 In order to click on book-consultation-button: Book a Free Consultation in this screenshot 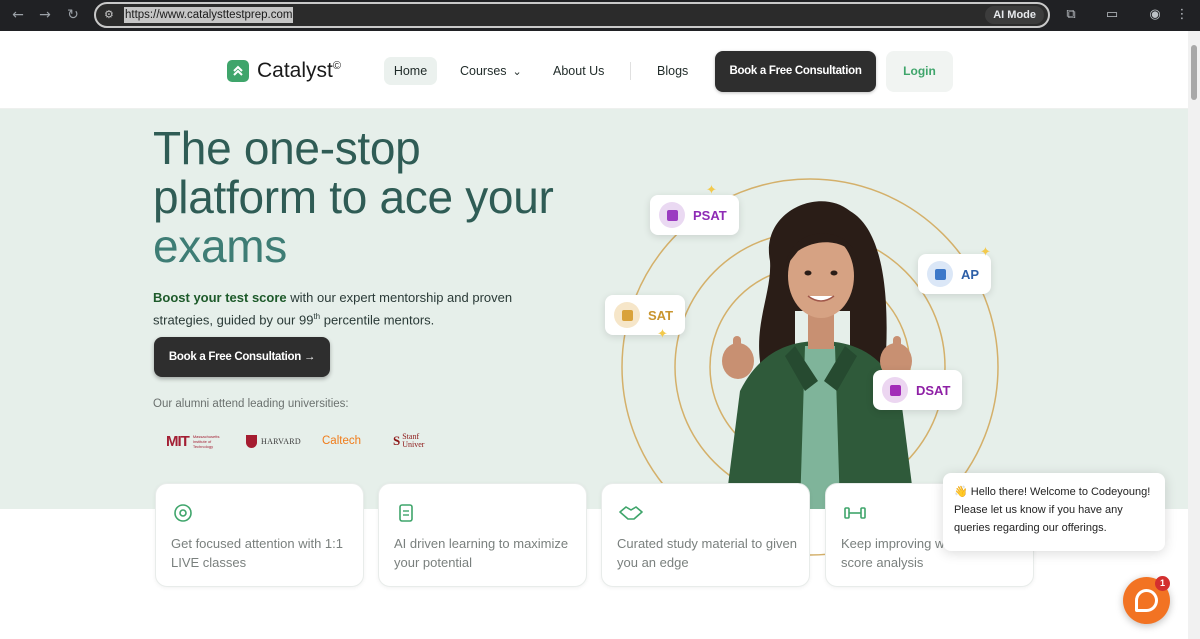, I will do `click(795, 71)`.